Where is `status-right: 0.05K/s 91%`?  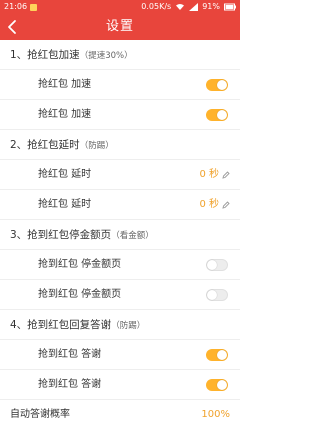 status-right: 0.05K/s 91% is located at coordinates (188, 7).